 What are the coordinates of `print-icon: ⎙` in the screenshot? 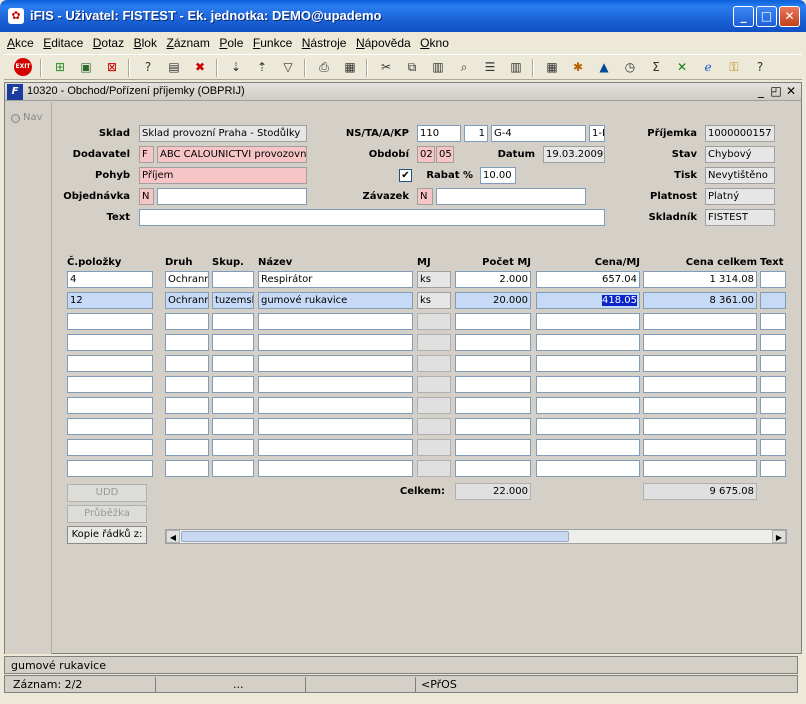 It's located at (324, 67).